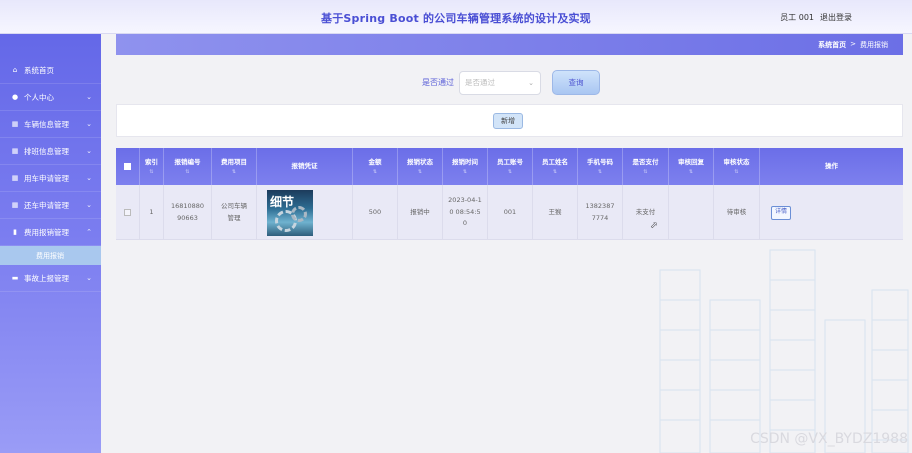  Describe the element at coordinates (576, 82) in the screenshot. I see `search-button: 查询` at that location.